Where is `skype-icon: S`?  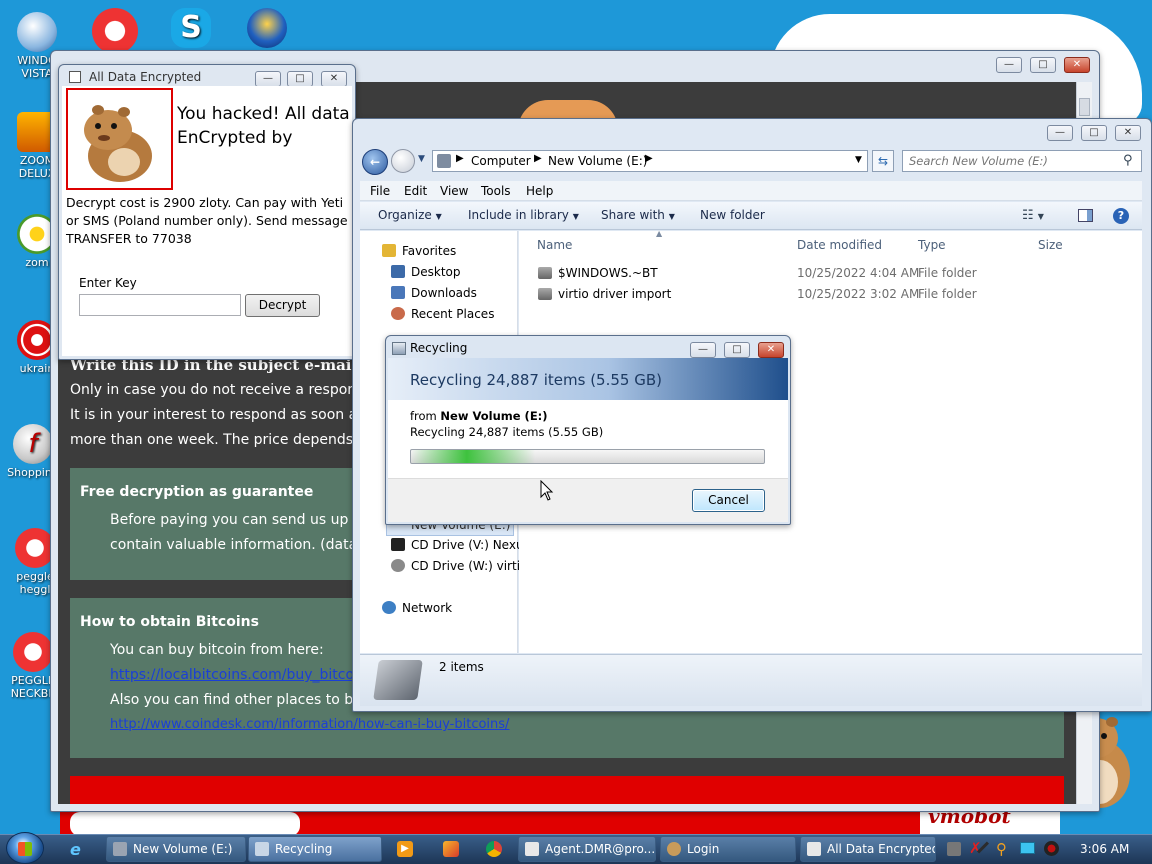
skype-icon: S is located at coordinates (191, 28).